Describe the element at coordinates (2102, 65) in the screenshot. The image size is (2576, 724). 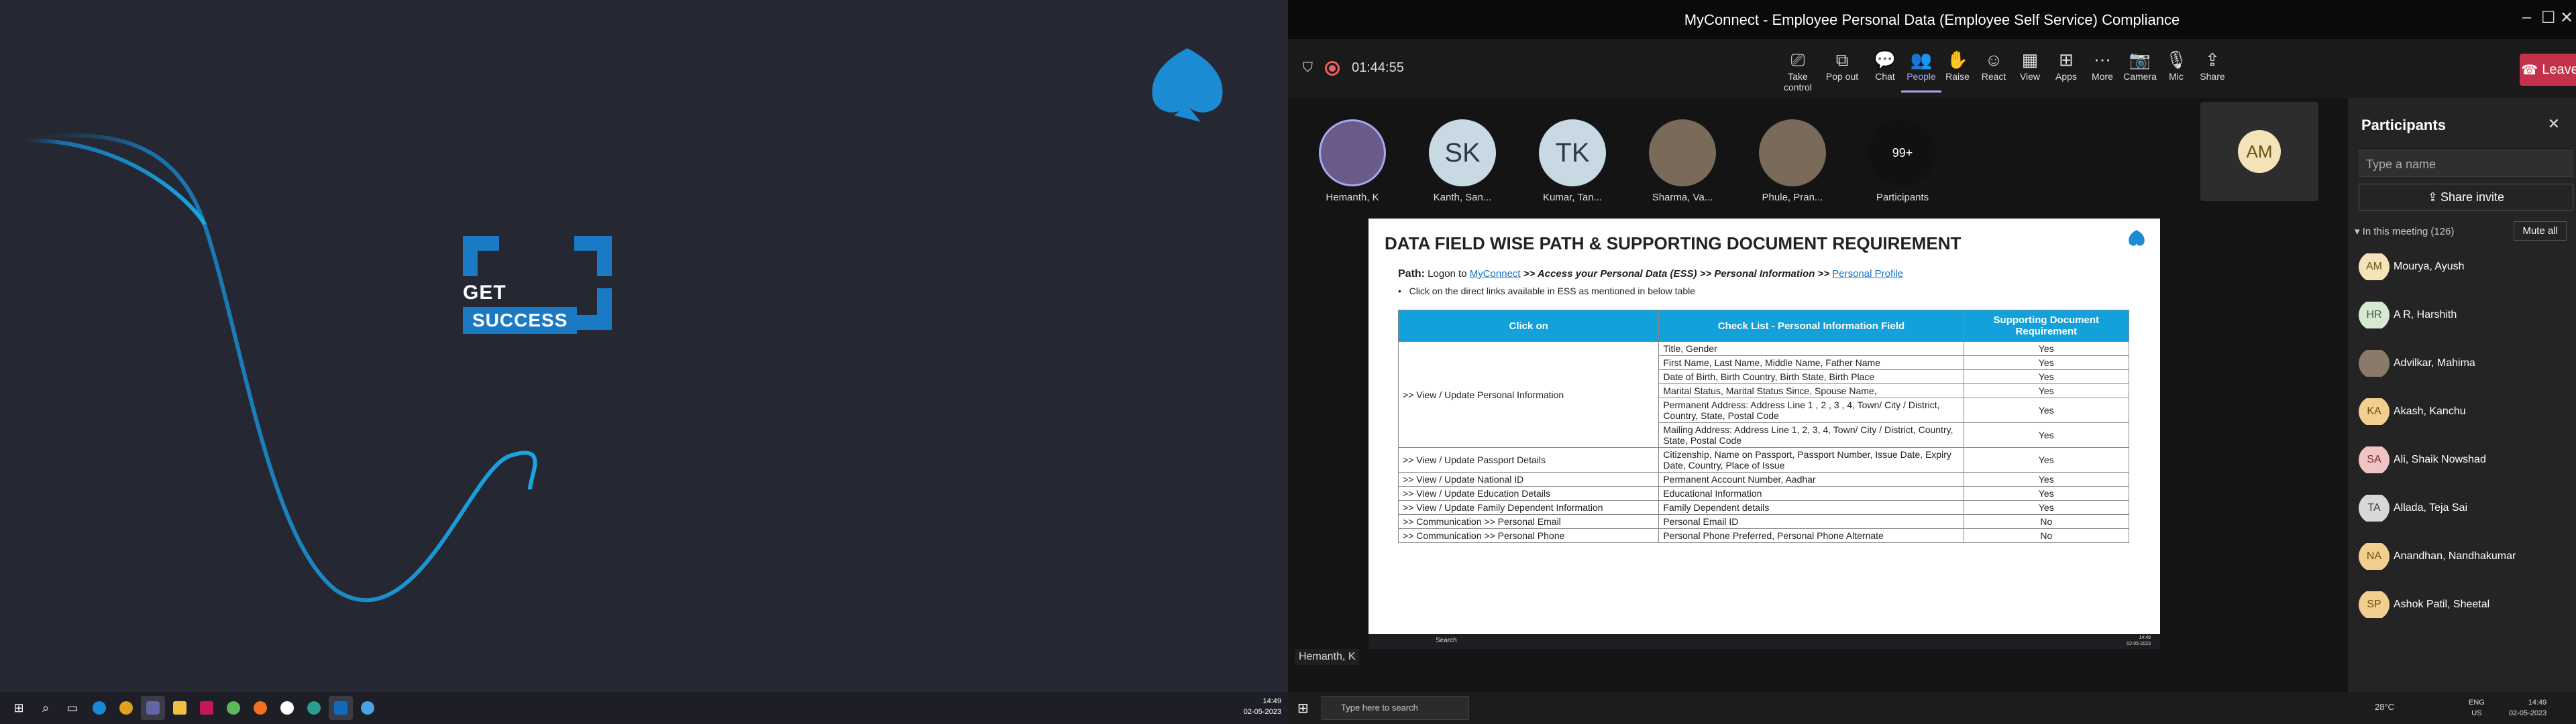
I see `toolbar-button: ⋯ More` at that location.